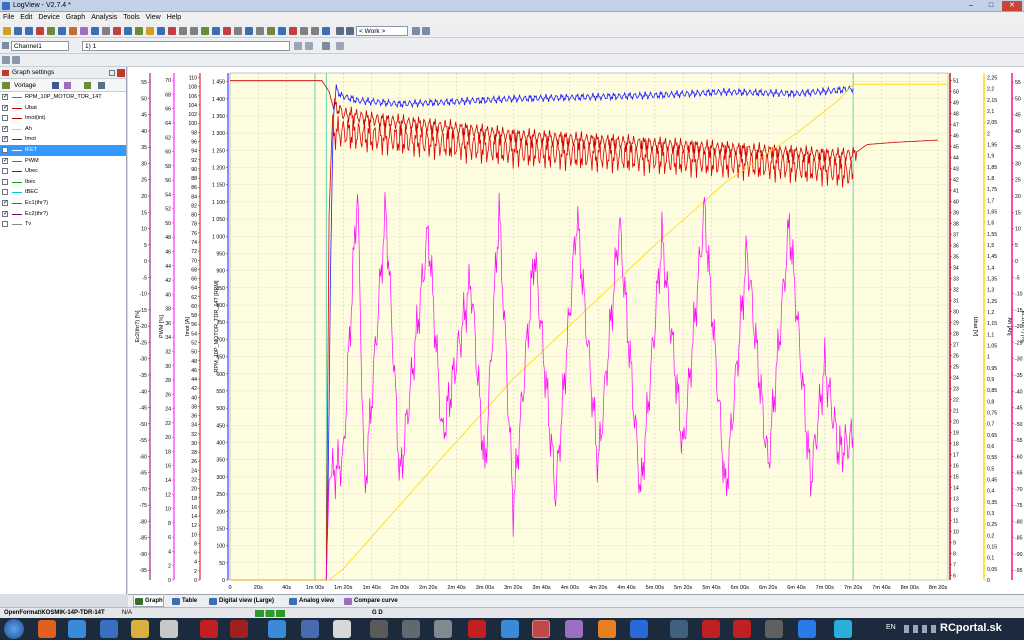  I want to click on channel-item: ✓ Ah, so click(63, 129).